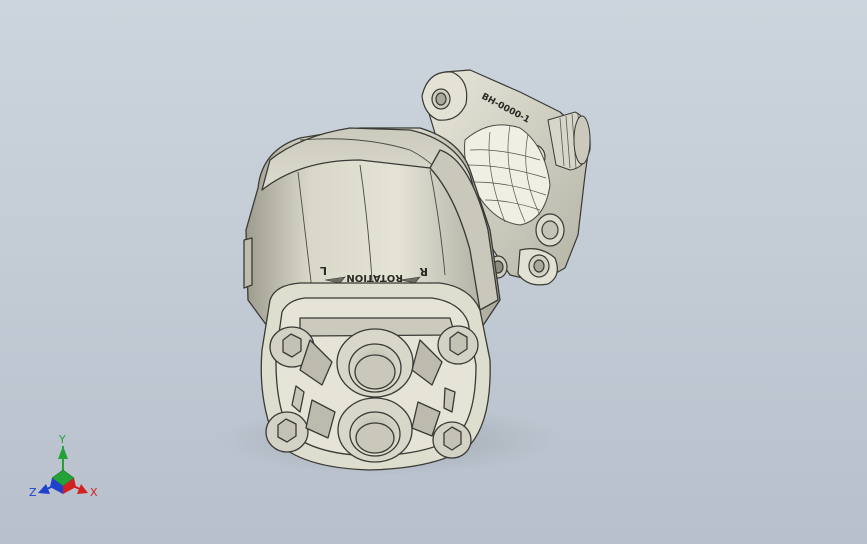  Describe the element at coordinates (62, 439) in the screenshot. I see `triad-y-label: Y` at that location.